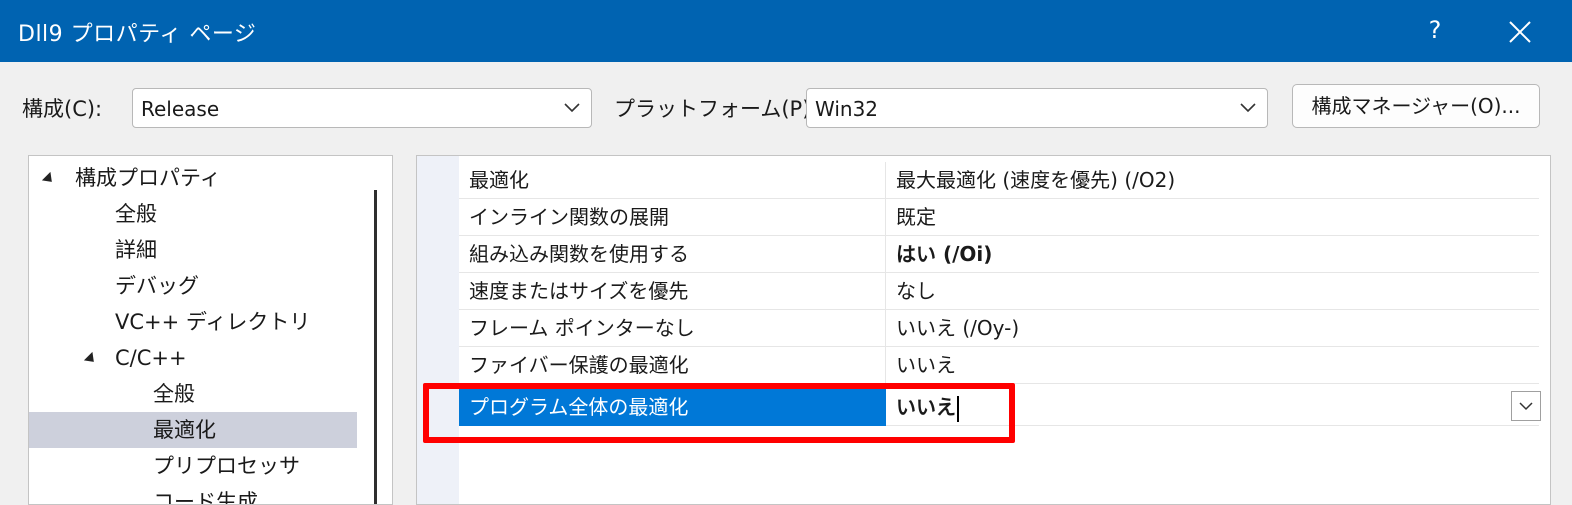  Describe the element at coordinates (1036, 180) in the screenshot. I see `property-value: 最大最適化 (速度を優先) (/O2)` at that location.